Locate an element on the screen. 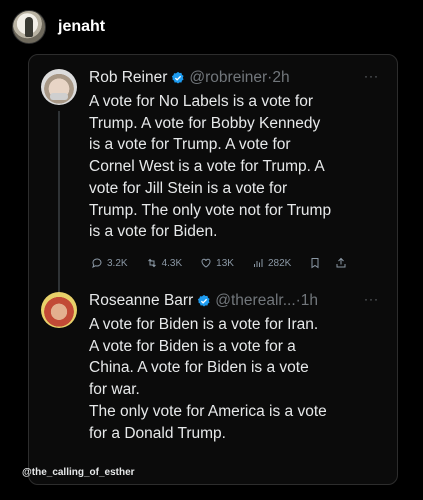  tweet-header: Roseanne Barr @therealr... · 1h is located at coordinates (203, 301).